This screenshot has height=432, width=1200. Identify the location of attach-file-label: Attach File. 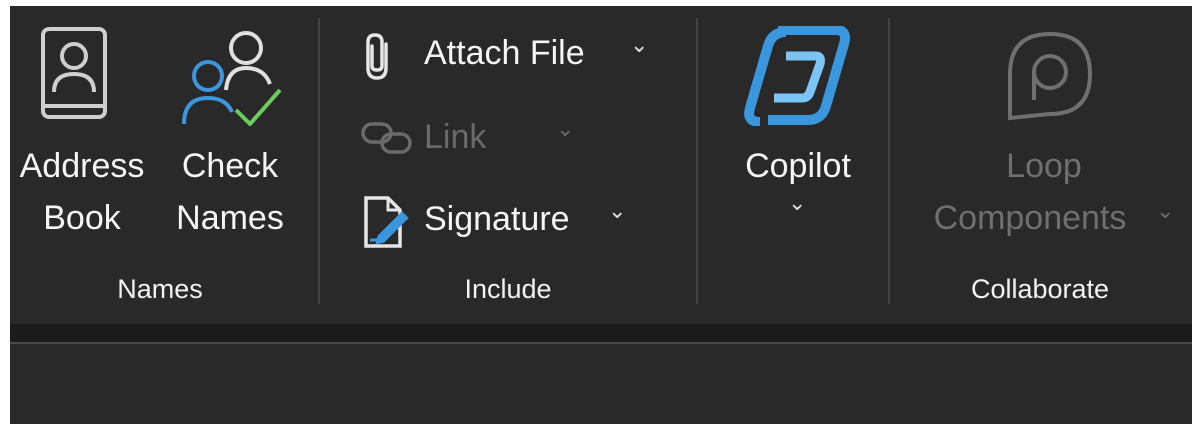
(504, 53).